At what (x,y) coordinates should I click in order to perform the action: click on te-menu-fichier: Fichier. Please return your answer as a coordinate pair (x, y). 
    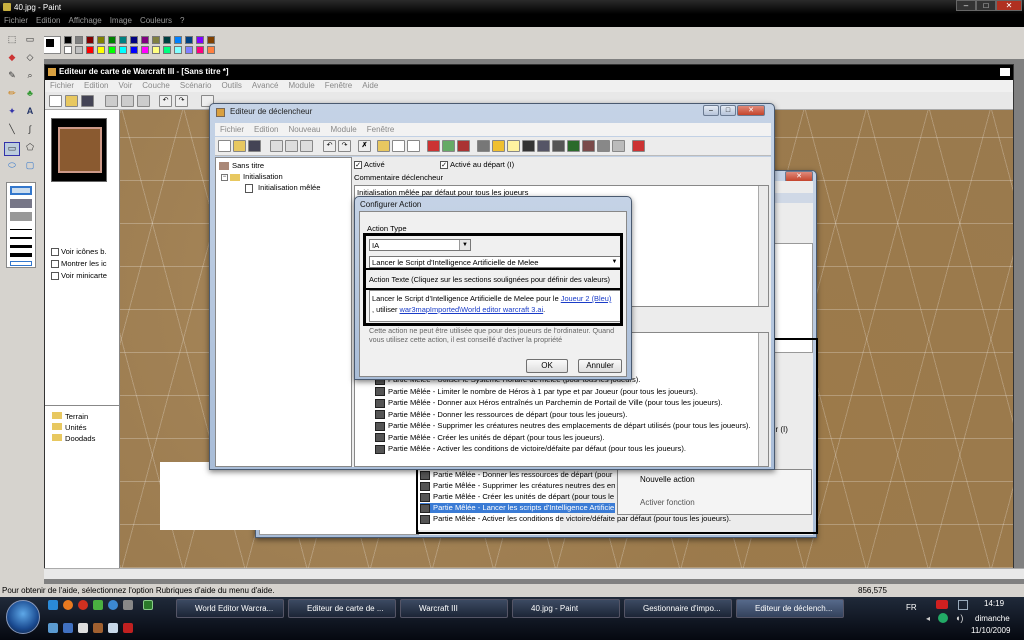
    Looking at the image, I should click on (232, 129).